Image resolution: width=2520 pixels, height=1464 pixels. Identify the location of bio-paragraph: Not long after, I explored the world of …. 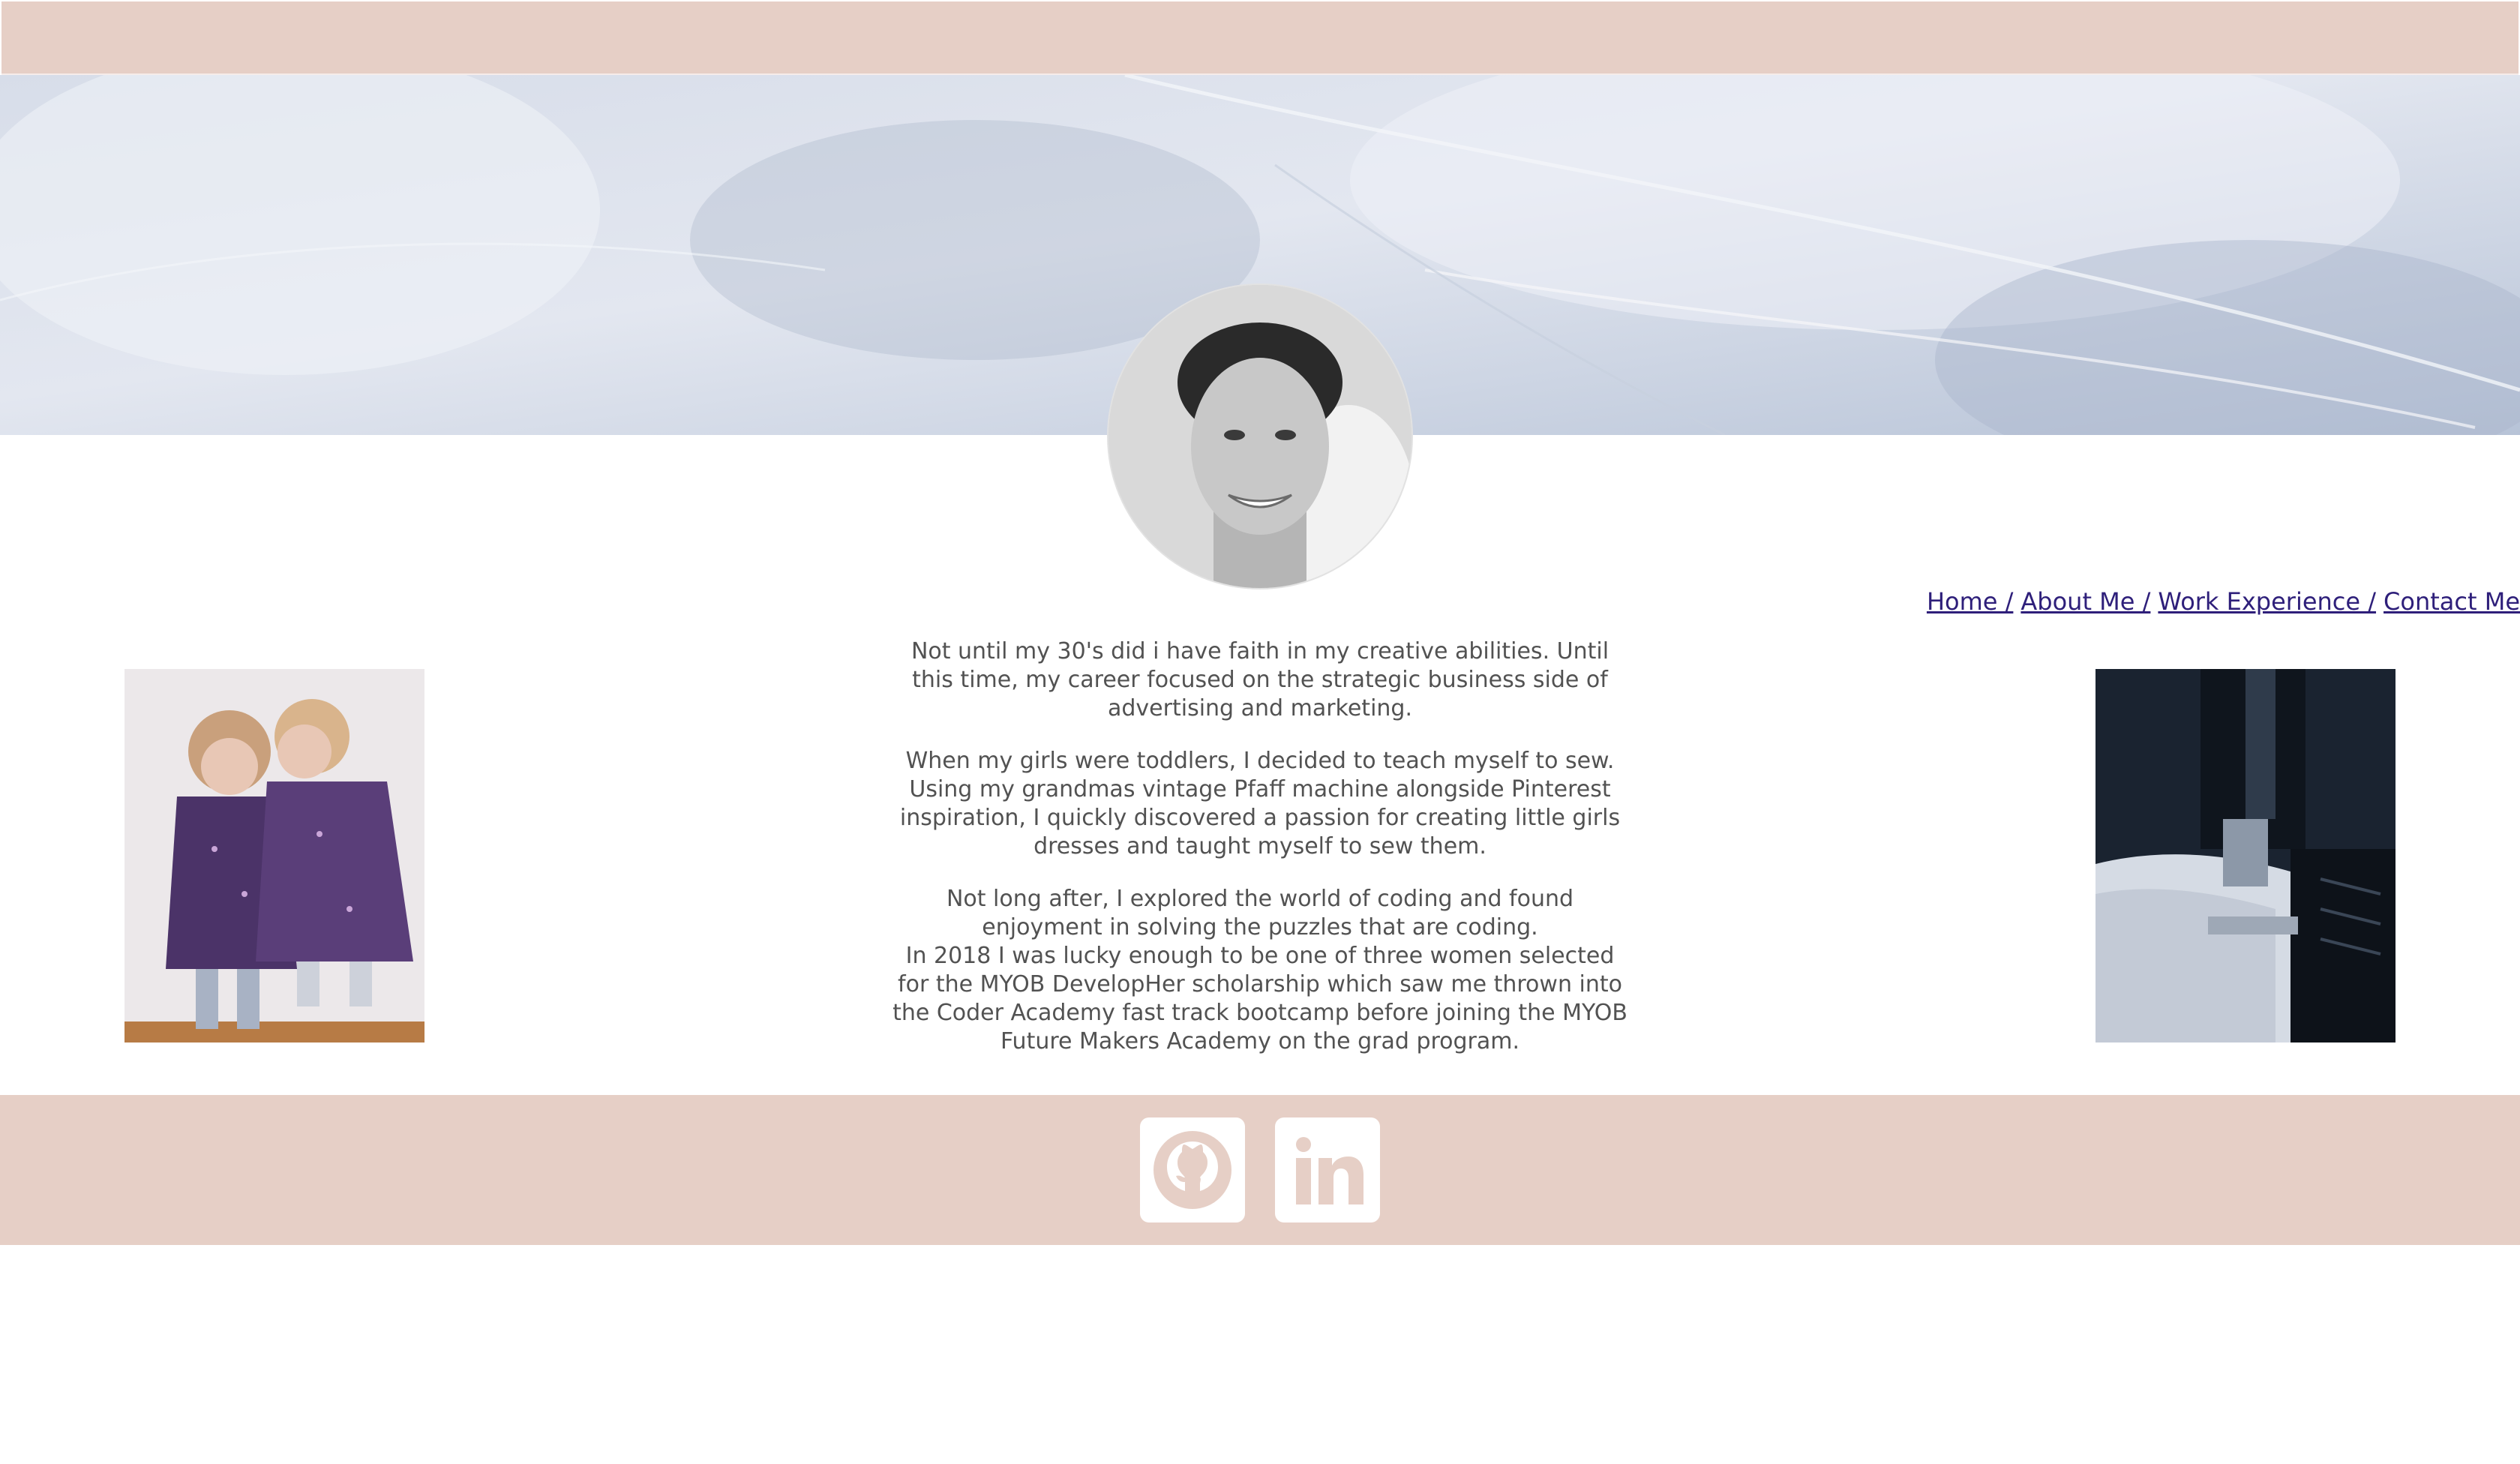
(1260, 970).